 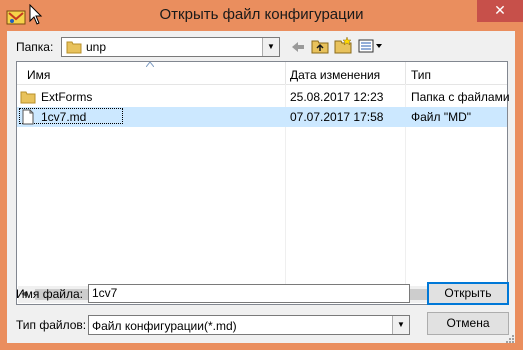 What do you see at coordinates (298, 47) in the screenshot?
I see `back-arrow-icon` at bounding box center [298, 47].